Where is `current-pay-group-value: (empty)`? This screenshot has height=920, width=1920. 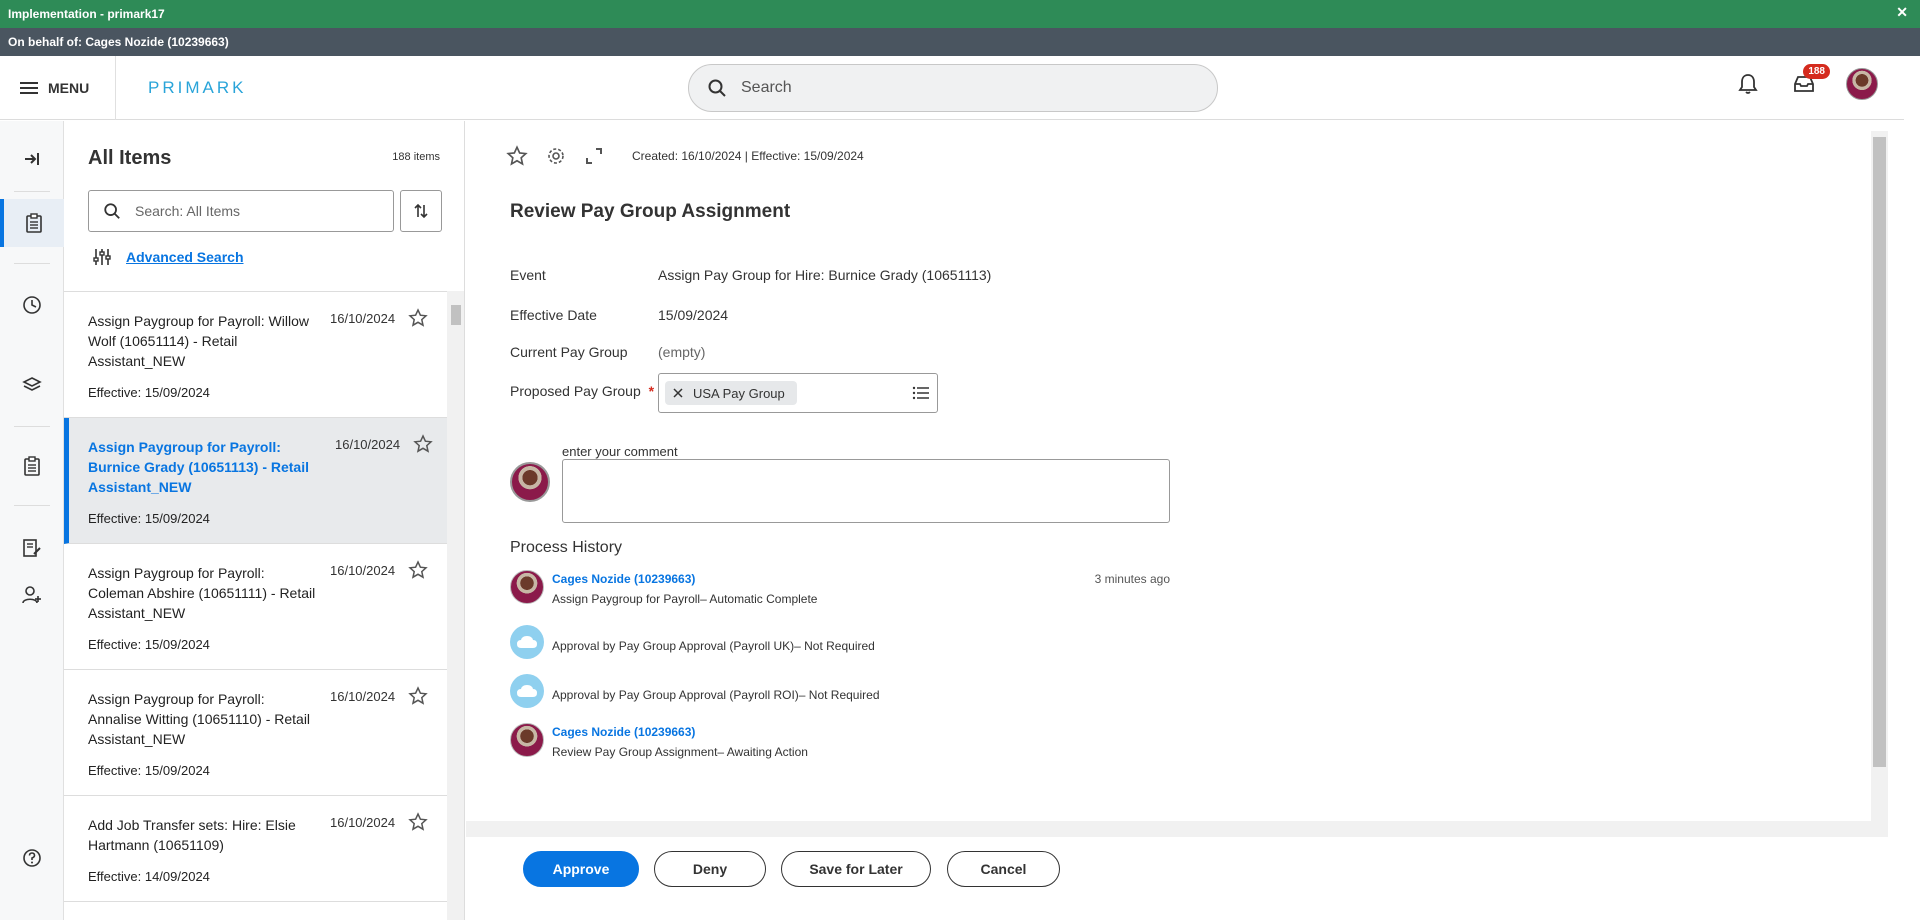 current-pay-group-value: (empty) is located at coordinates (682, 352).